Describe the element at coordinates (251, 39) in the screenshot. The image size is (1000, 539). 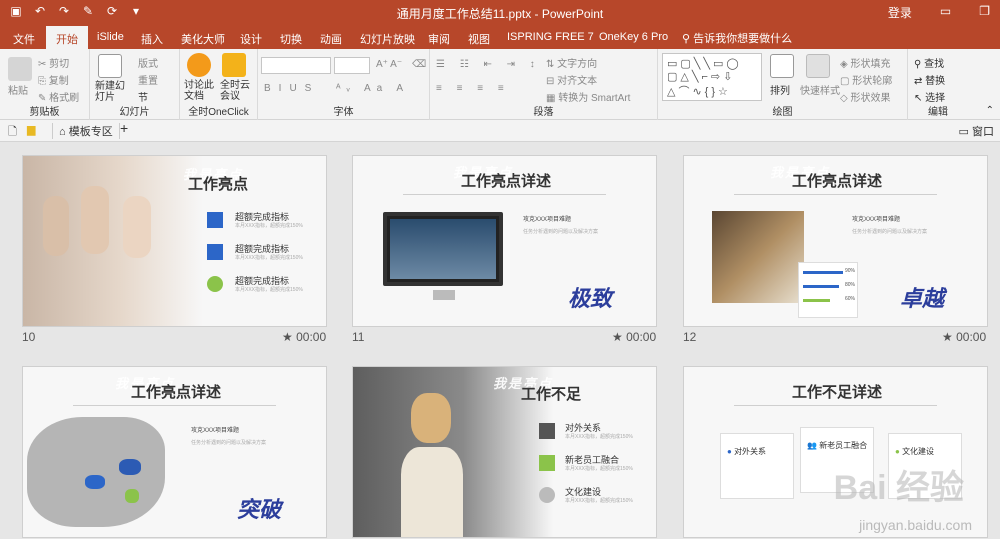
I see `tab-design: 设计` at that location.